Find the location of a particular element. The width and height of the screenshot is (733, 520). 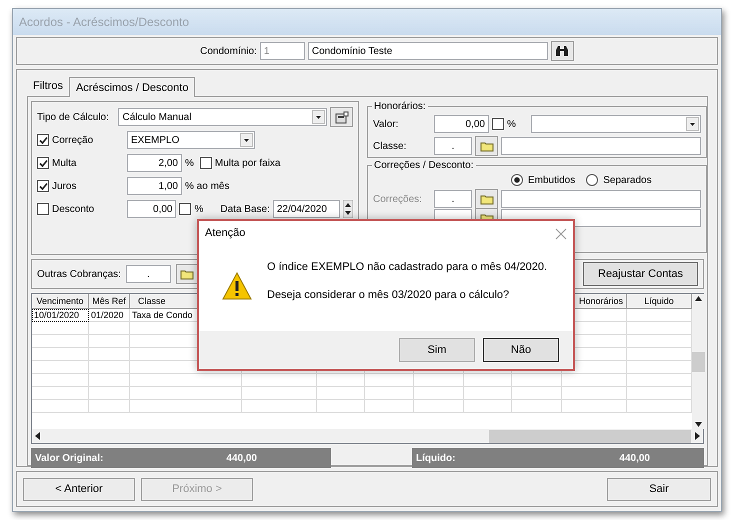

message-text: Deseja considerar o mês 03/2020 para o cálculo? is located at coordinates (388, 295).